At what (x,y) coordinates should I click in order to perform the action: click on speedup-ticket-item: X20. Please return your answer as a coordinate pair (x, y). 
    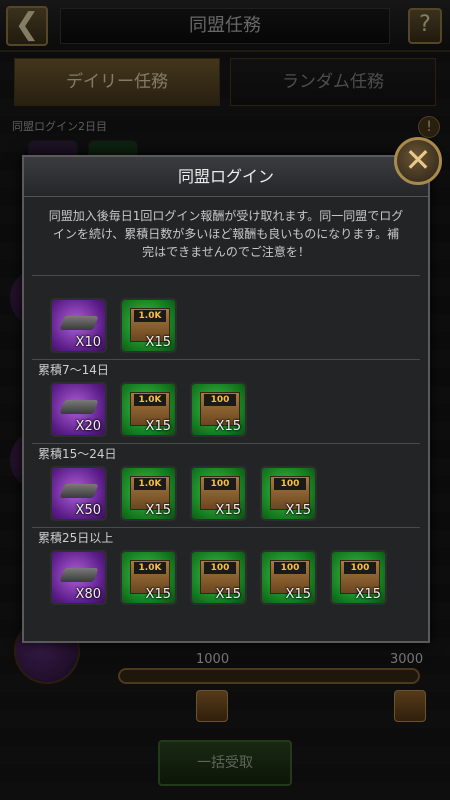
    Looking at the image, I should click on (78, 409).